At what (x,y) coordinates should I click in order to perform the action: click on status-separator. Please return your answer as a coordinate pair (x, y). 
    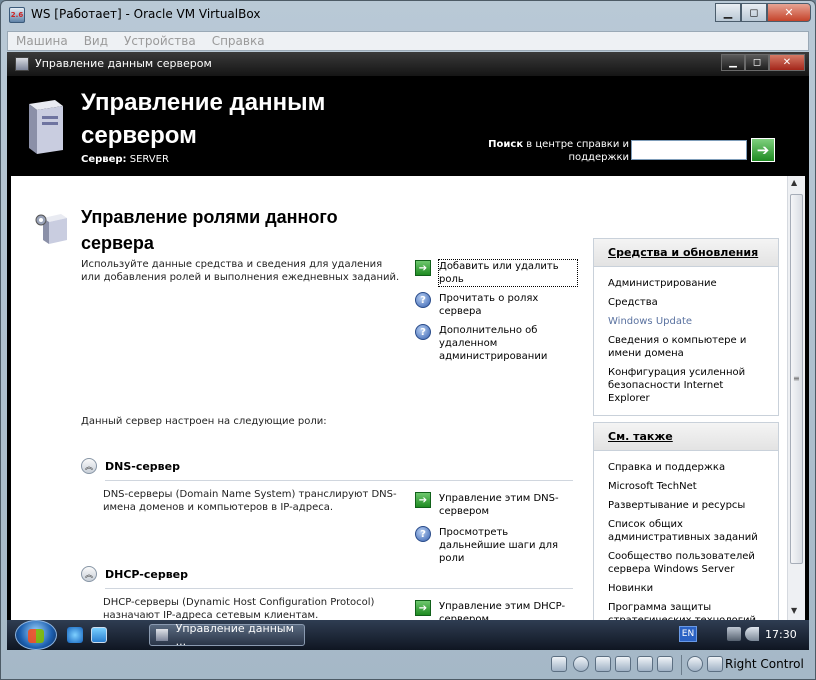
    Looking at the image, I should click on (681, 665).